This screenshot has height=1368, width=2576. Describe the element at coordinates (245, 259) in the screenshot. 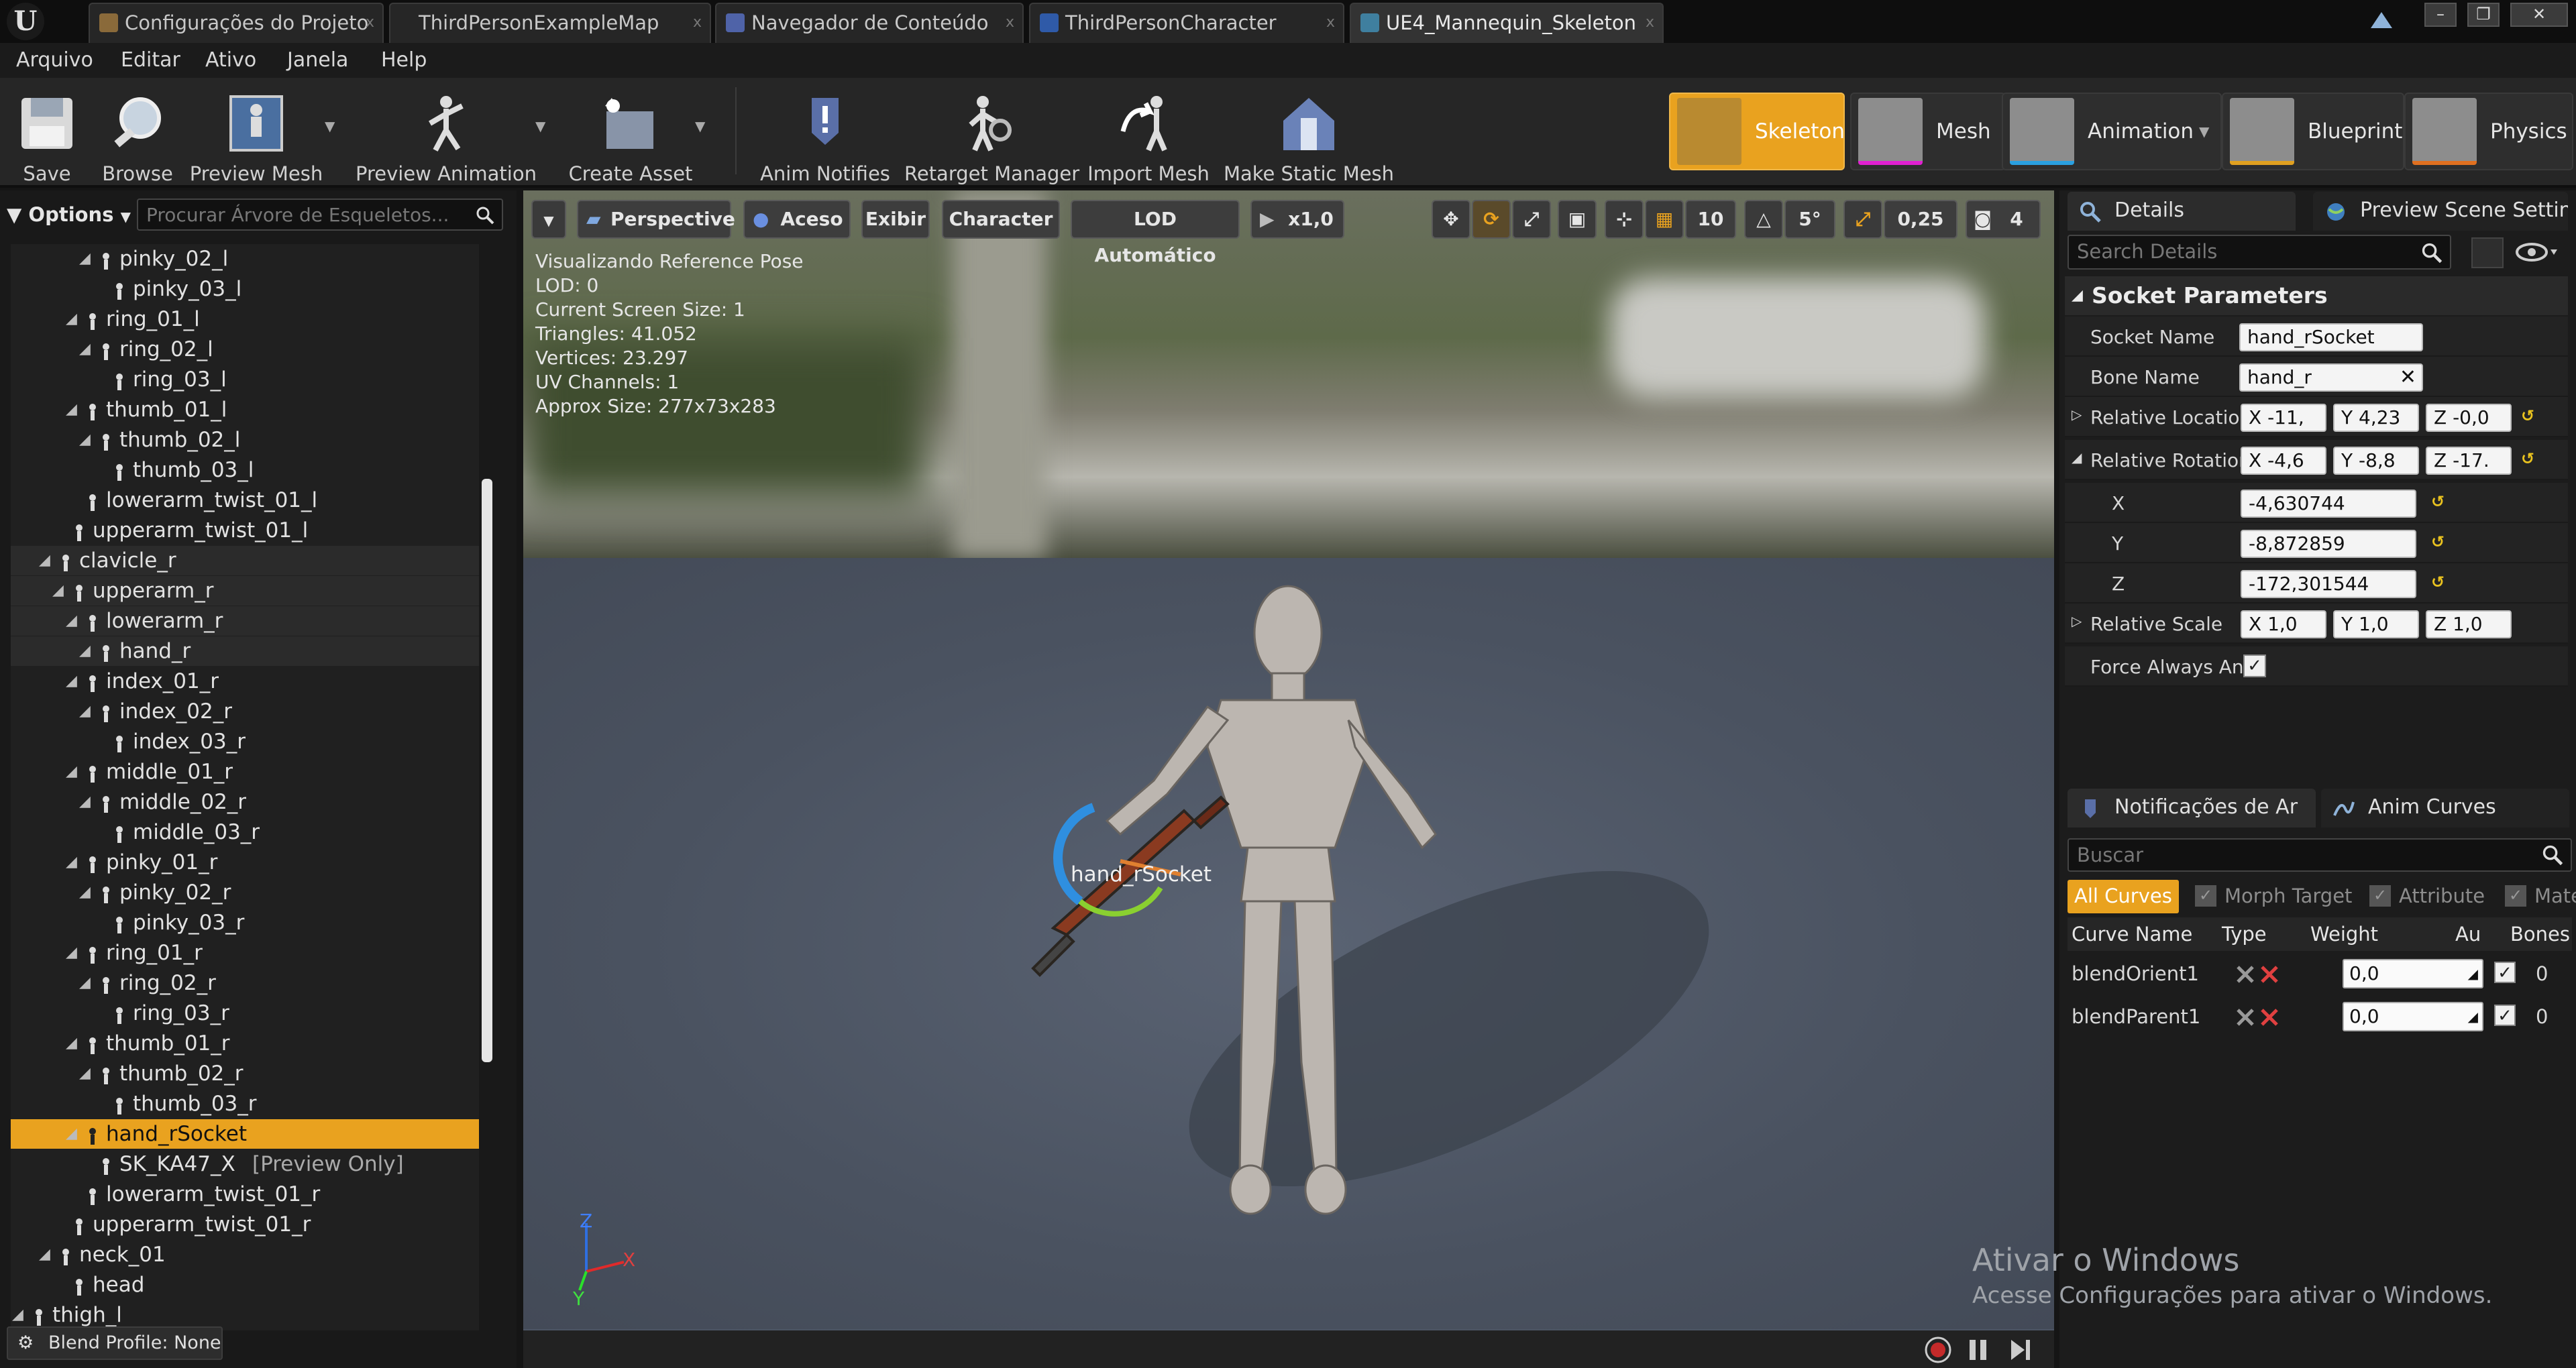

I see `tree-node: ◢ pinky_02_l` at that location.